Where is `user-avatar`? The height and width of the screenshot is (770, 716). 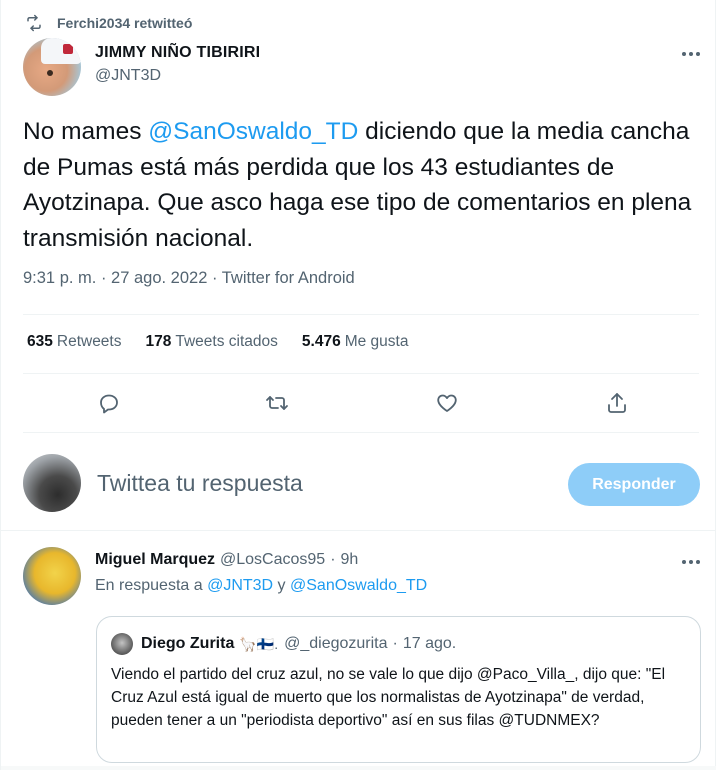 user-avatar is located at coordinates (52, 483).